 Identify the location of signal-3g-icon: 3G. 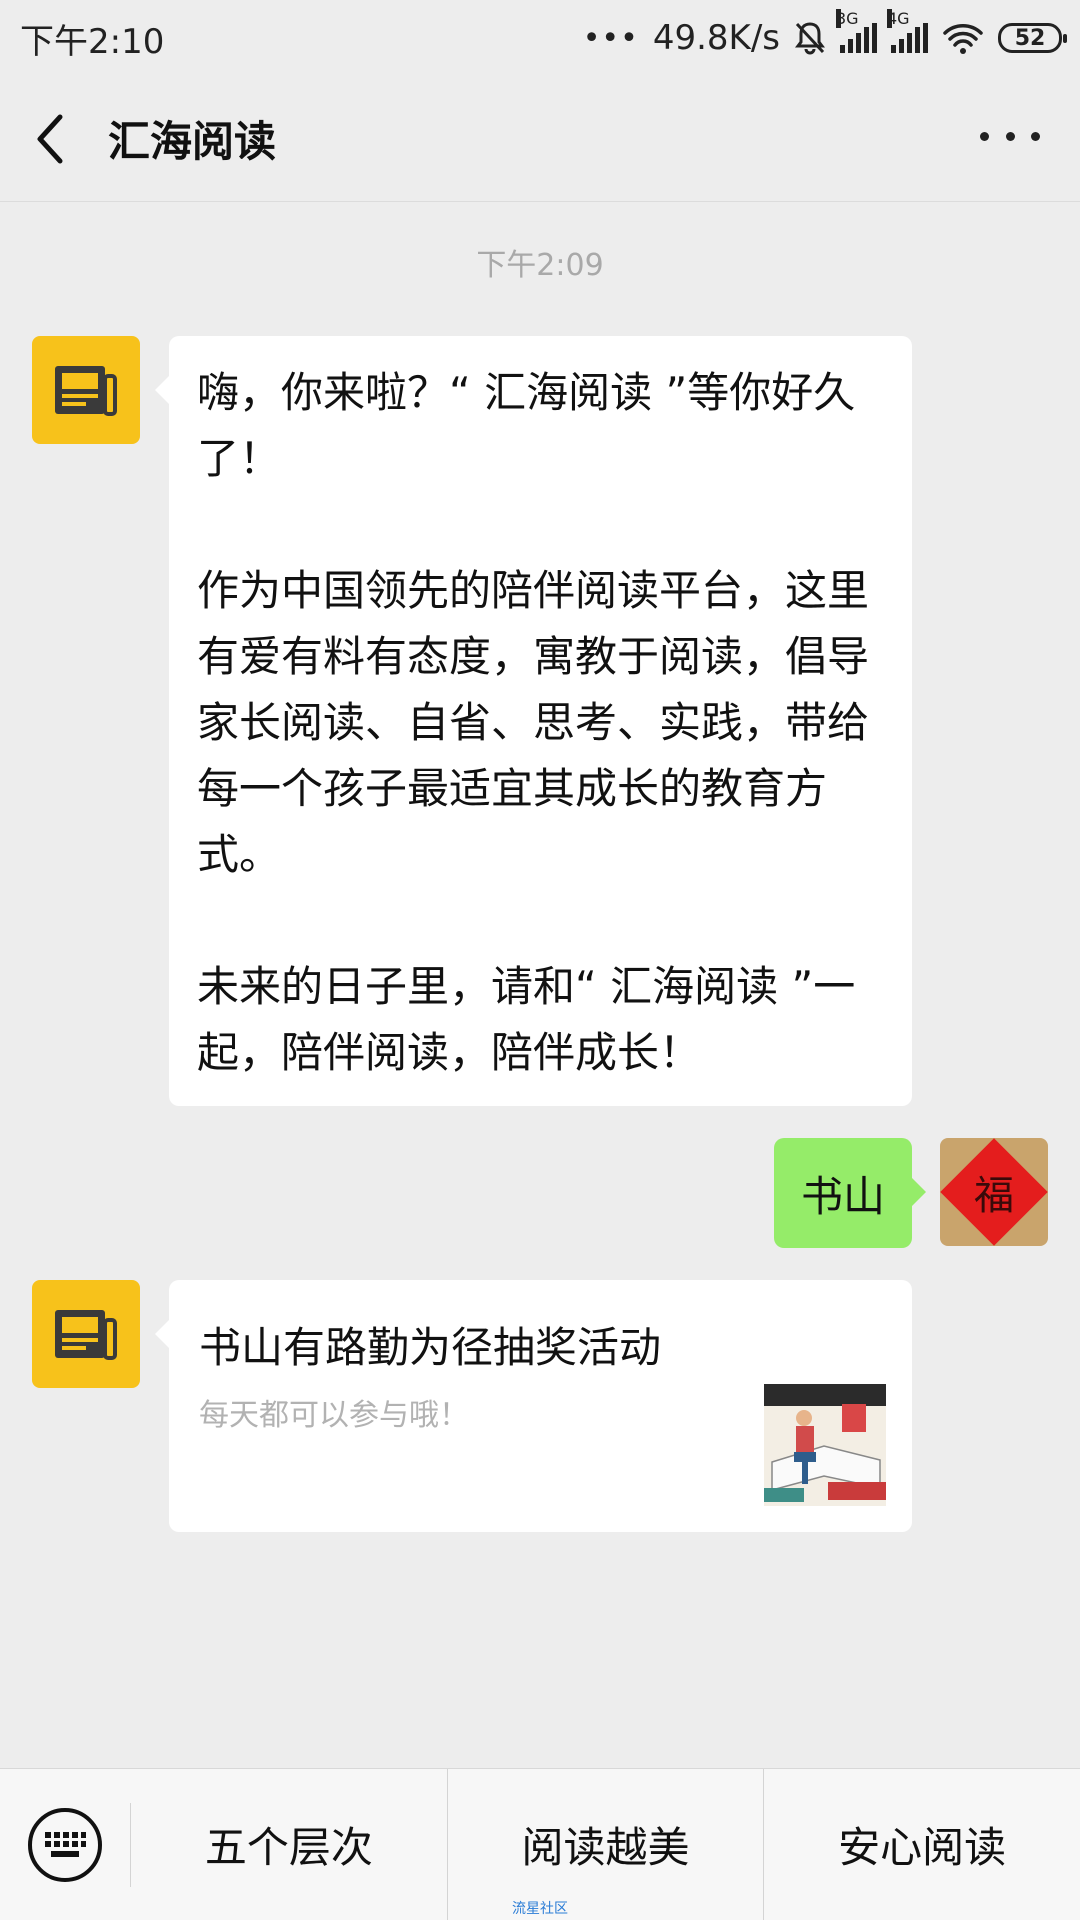
(856, 31).